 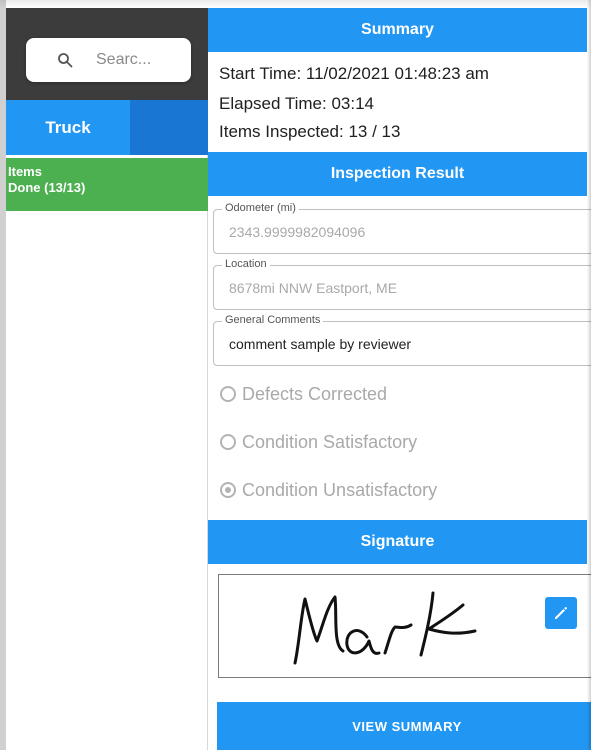 I want to click on signature-image, so click(x=385, y=628).